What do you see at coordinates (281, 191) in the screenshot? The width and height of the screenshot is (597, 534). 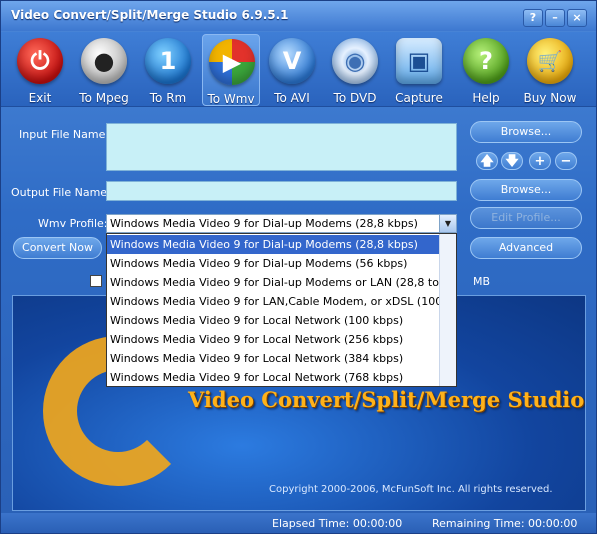 I see `output-file-field` at bounding box center [281, 191].